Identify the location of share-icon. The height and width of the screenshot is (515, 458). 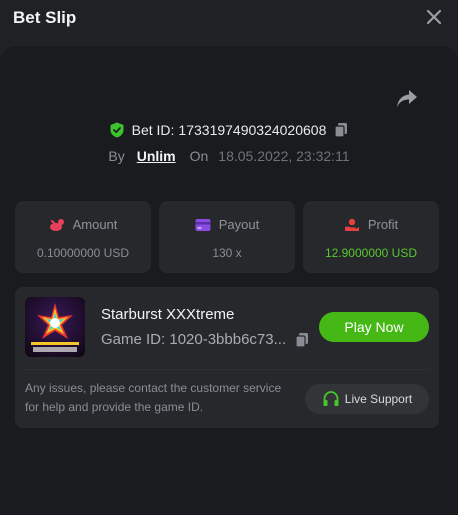
(407, 99).